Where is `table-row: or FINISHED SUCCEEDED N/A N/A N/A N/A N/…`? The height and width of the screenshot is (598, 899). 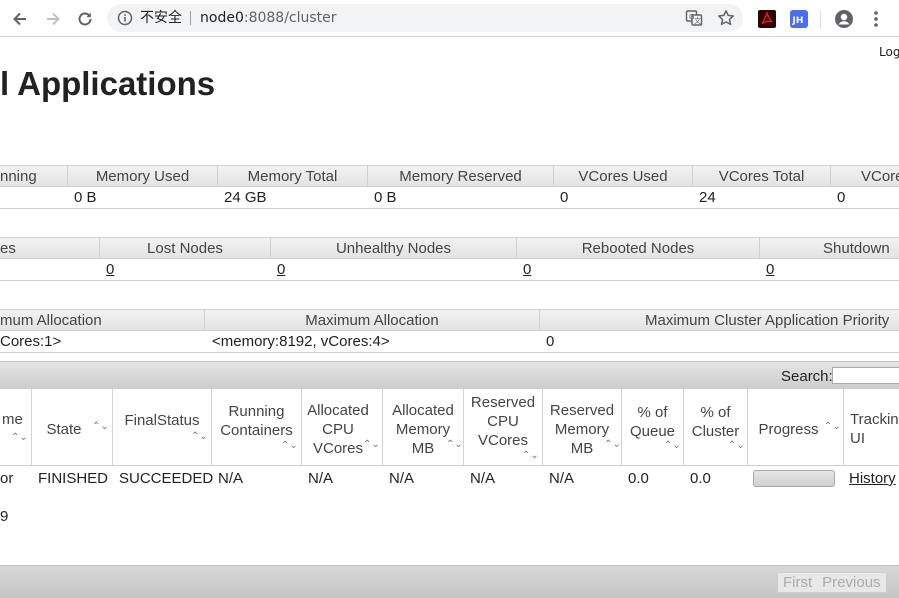
table-row: or FINISHED SUCCEEDED N/A N/A N/A N/A N/… is located at coordinates (449, 479).